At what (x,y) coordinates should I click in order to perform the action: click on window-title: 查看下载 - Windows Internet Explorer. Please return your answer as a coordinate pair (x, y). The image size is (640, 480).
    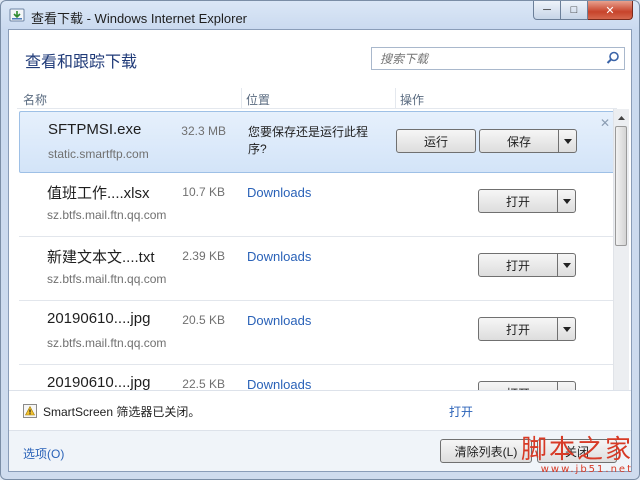
    Looking at the image, I should click on (139, 18).